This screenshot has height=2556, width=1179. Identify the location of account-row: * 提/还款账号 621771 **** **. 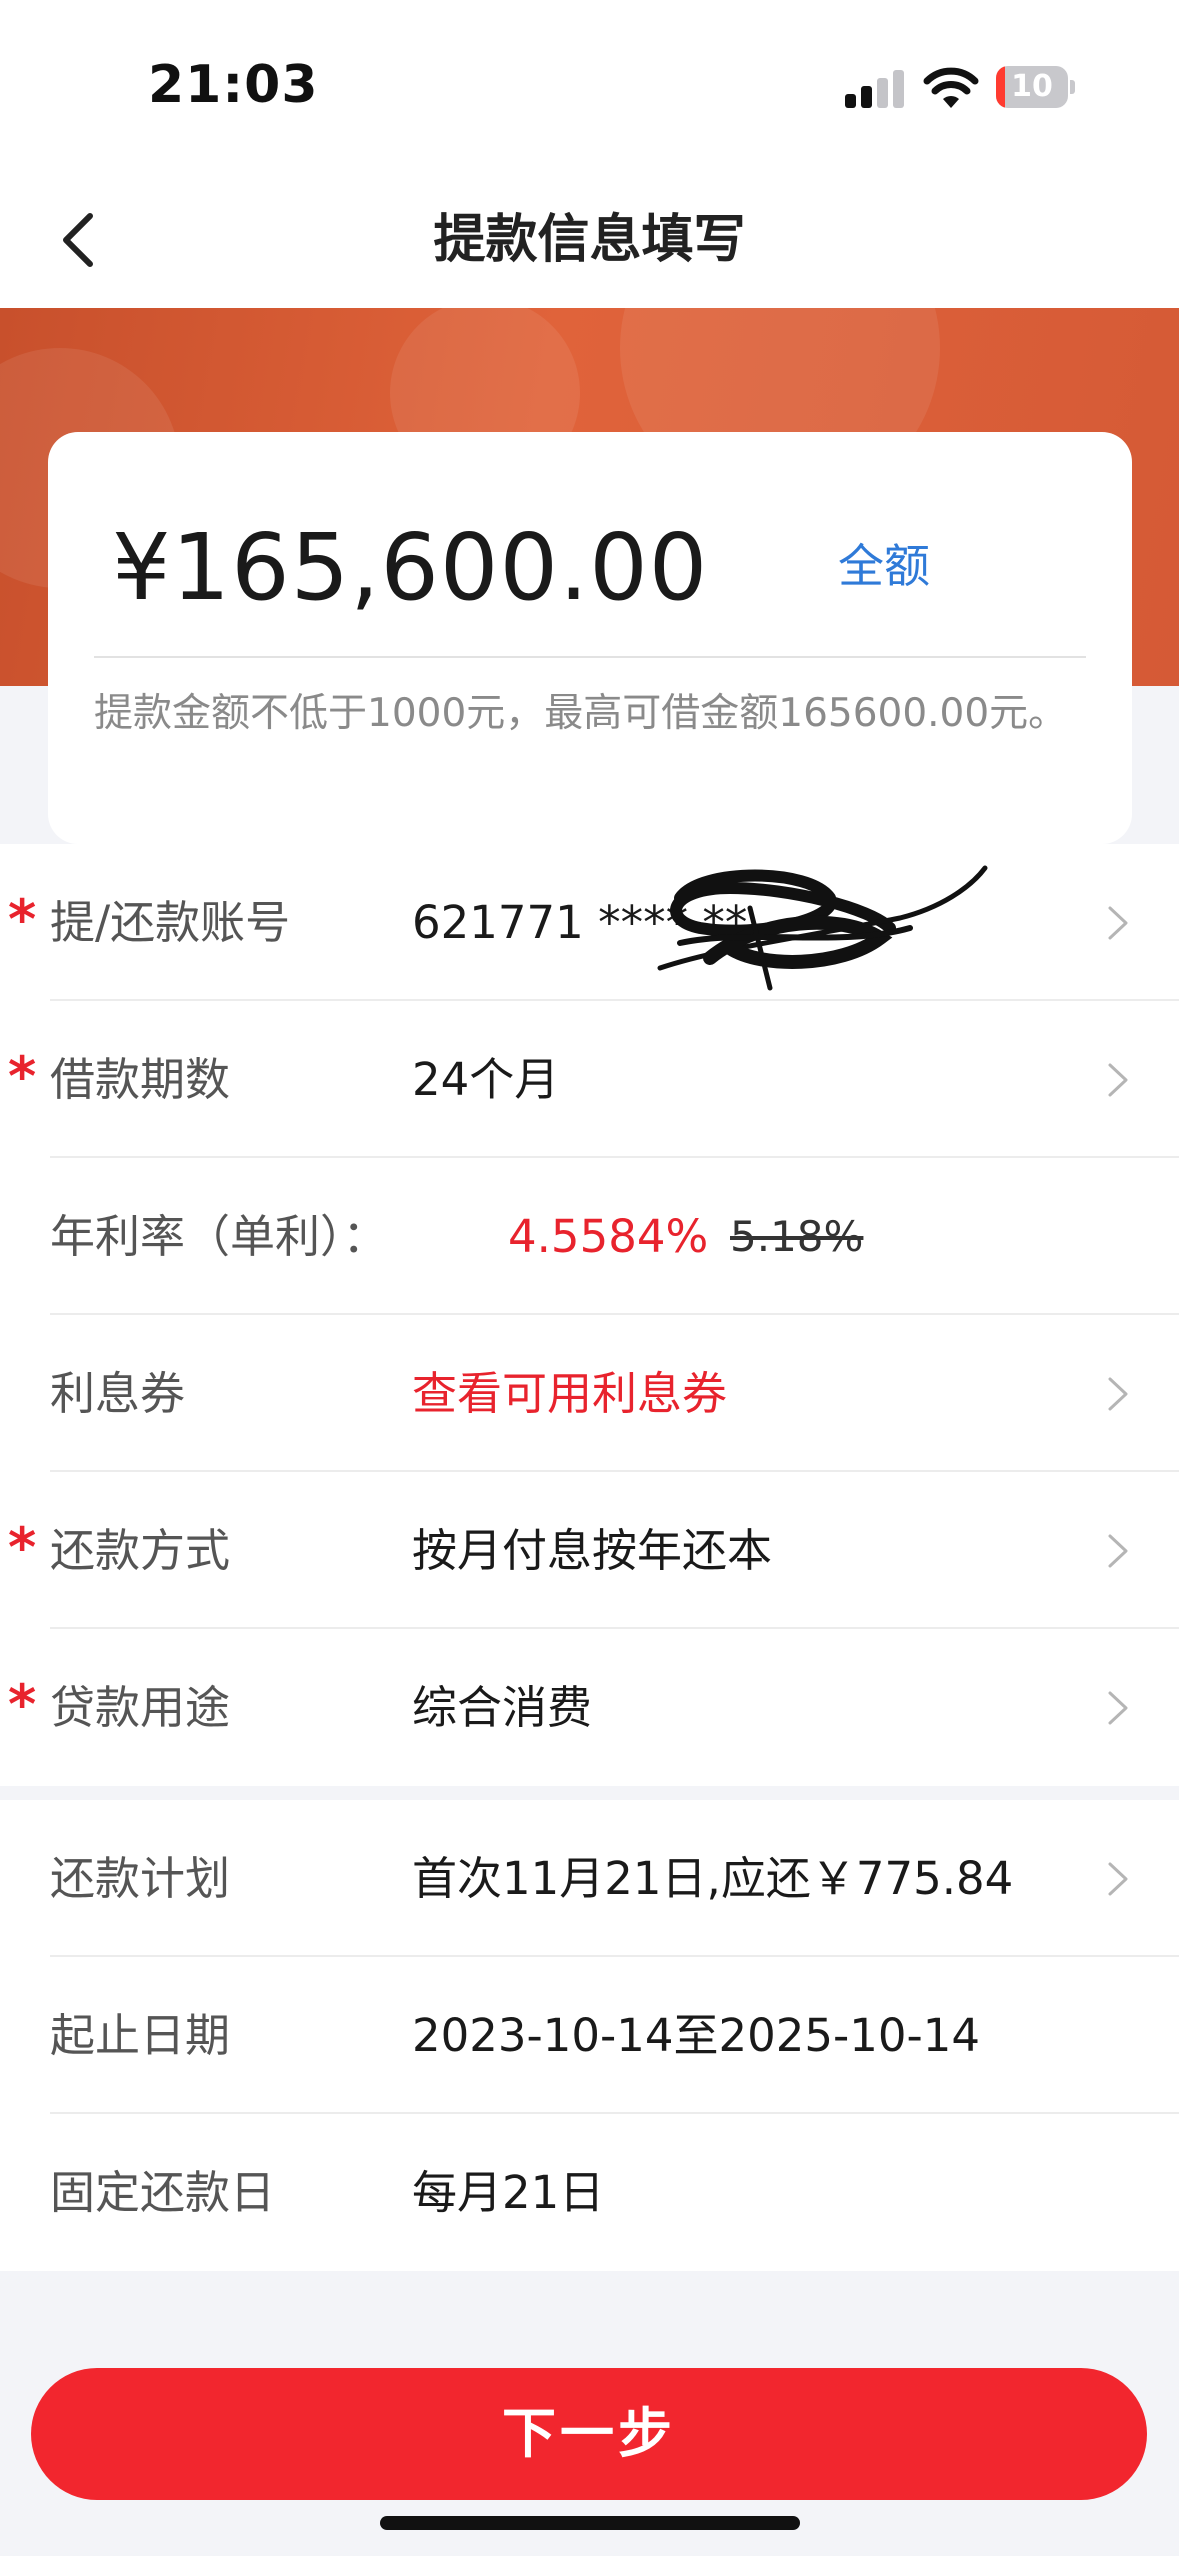
(589, 922).